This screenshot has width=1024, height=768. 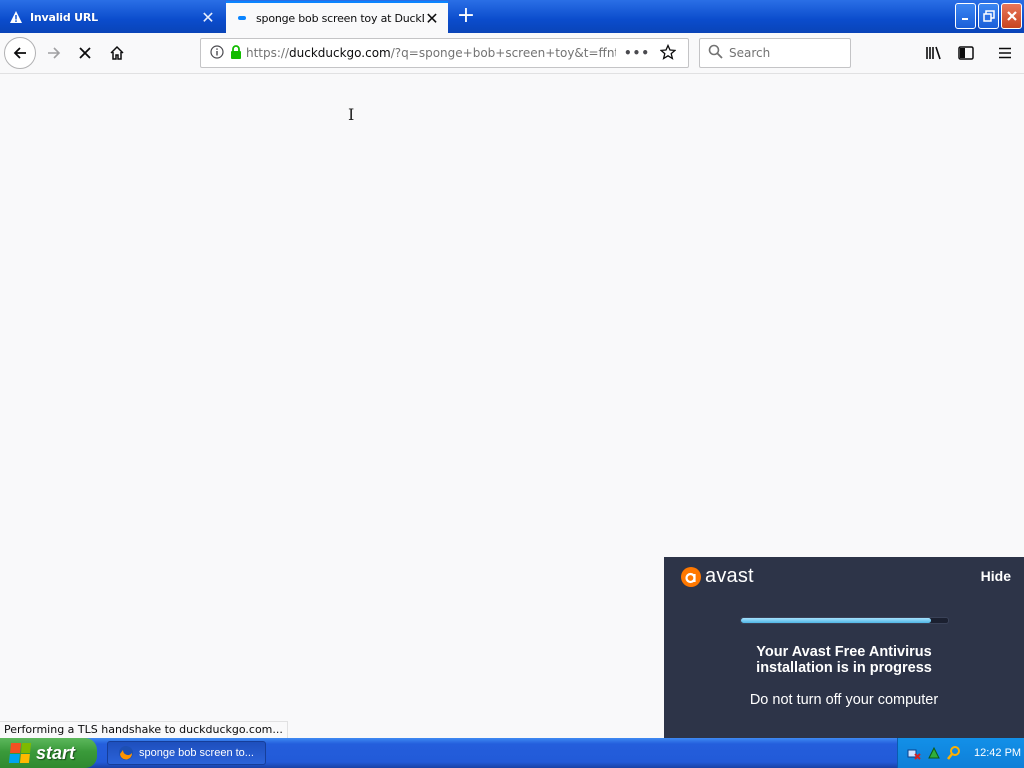 I want to click on close-window-button, so click(x=1011, y=16).